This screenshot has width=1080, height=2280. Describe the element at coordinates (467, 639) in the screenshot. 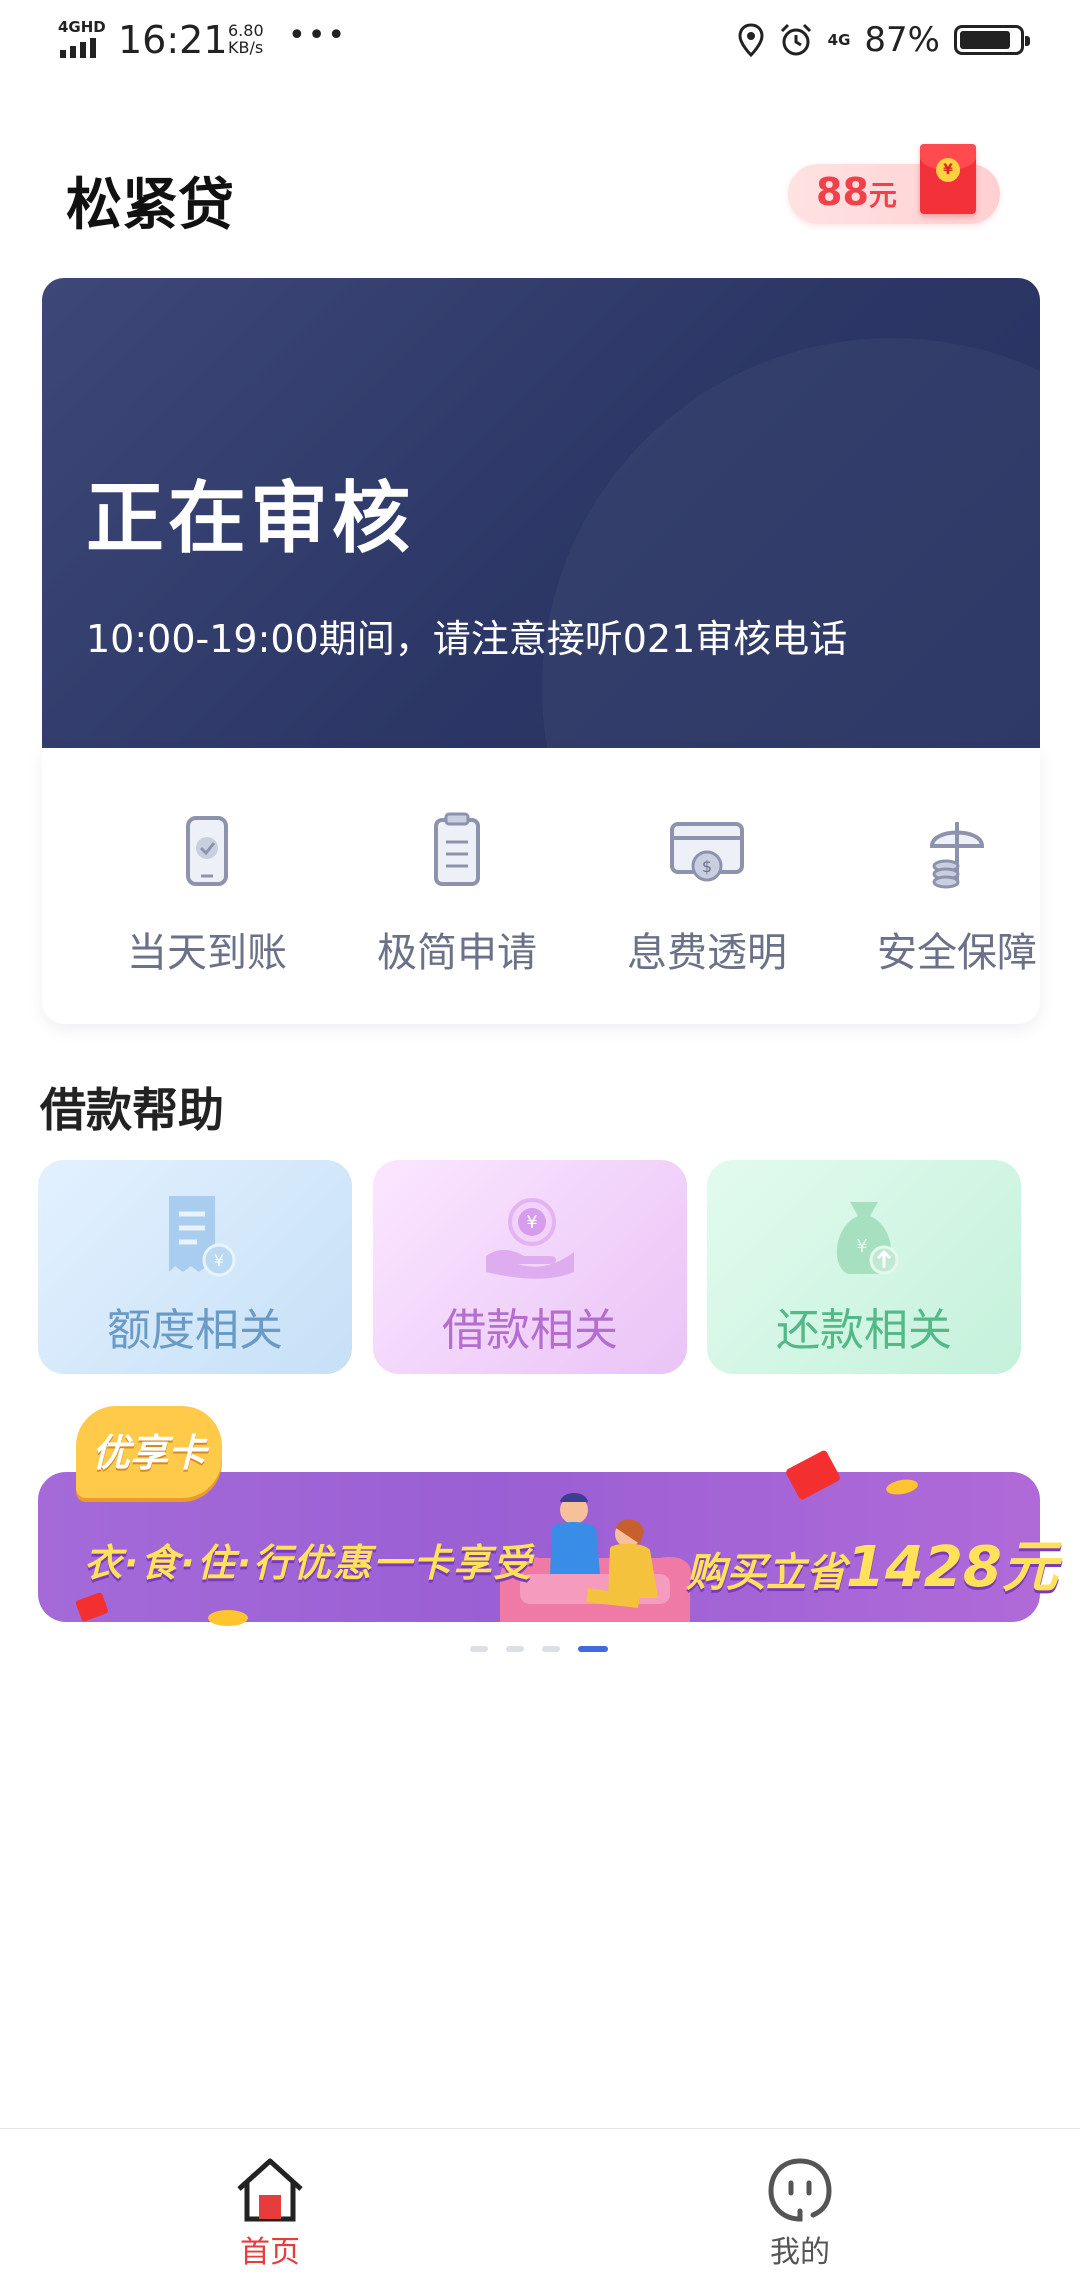

I see `review-status-note: 10:00-19:00期间，请注意接听021审核电话` at that location.